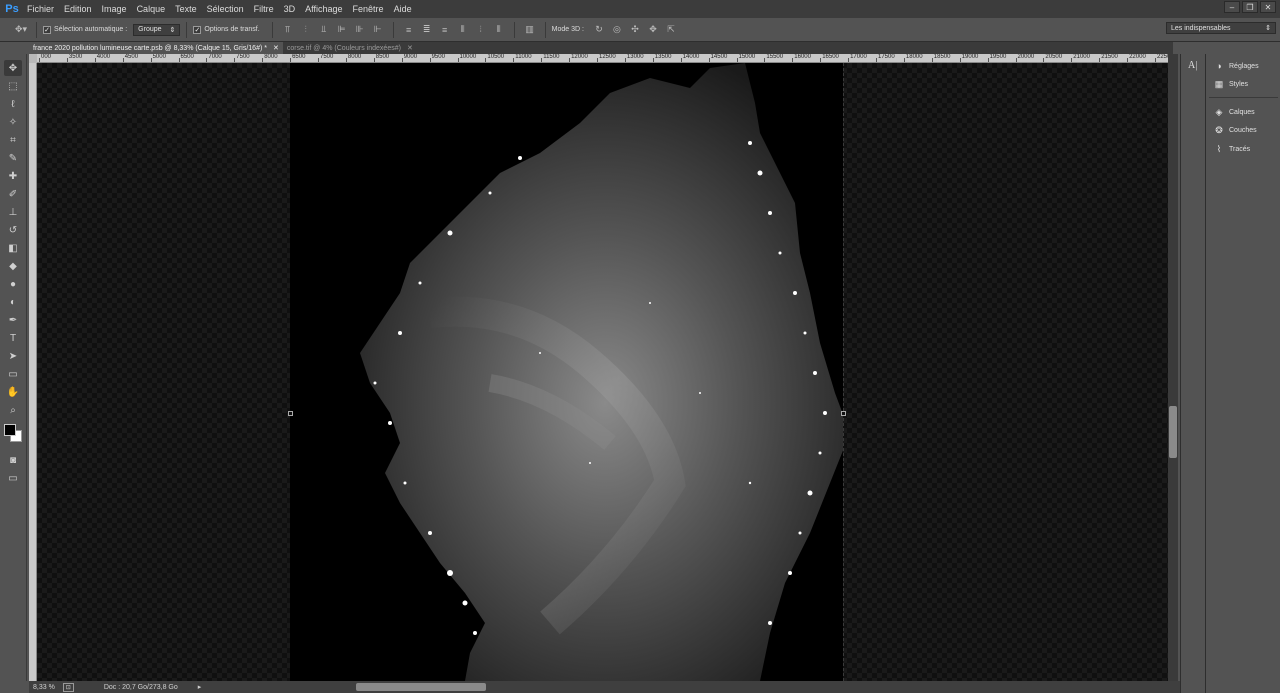 This screenshot has height=693, width=1280. What do you see at coordinates (197, 29) in the screenshot?
I see `transform-checkbox: ✓` at bounding box center [197, 29].